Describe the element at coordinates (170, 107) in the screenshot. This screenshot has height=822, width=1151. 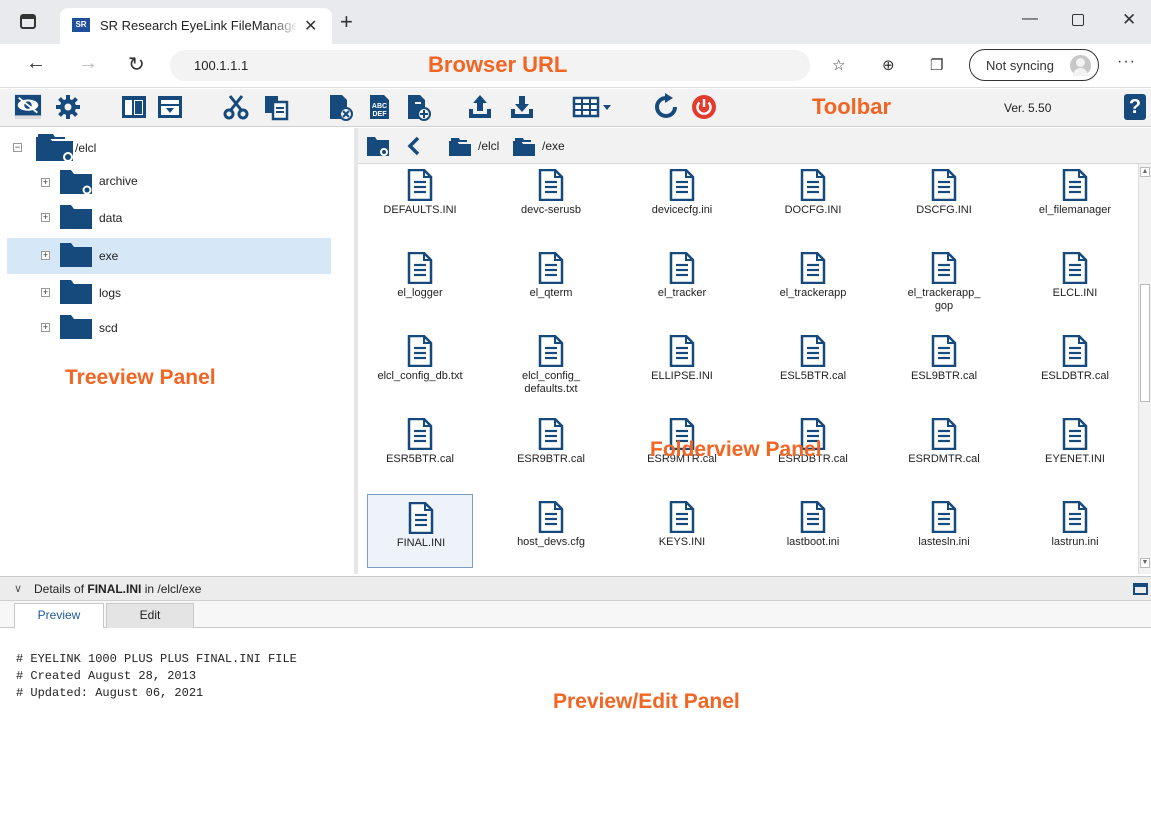
I see `toggle-preview-icon` at that location.